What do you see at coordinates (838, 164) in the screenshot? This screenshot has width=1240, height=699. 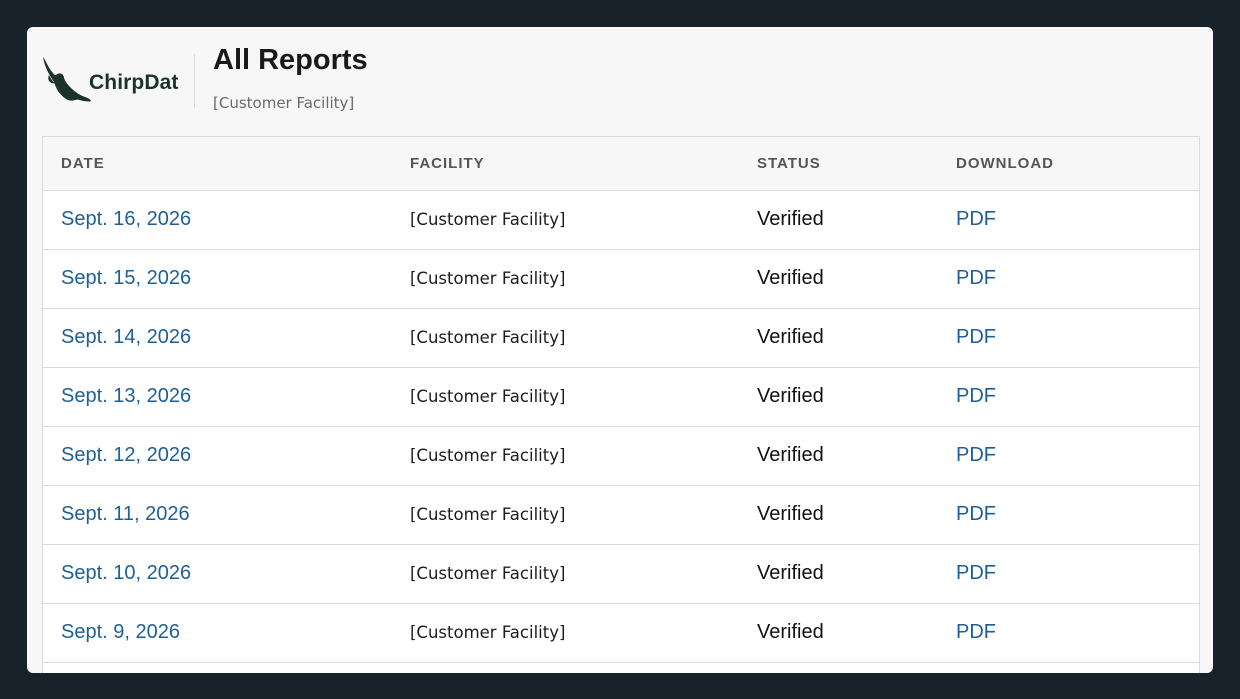 I see `column-header-status: STATUS` at bounding box center [838, 164].